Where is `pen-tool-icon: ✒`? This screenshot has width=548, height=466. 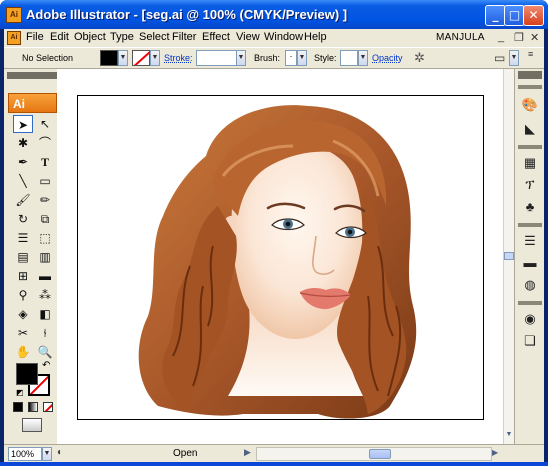 pen-tool-icon: ✒ is located at coordinates (23, 162).